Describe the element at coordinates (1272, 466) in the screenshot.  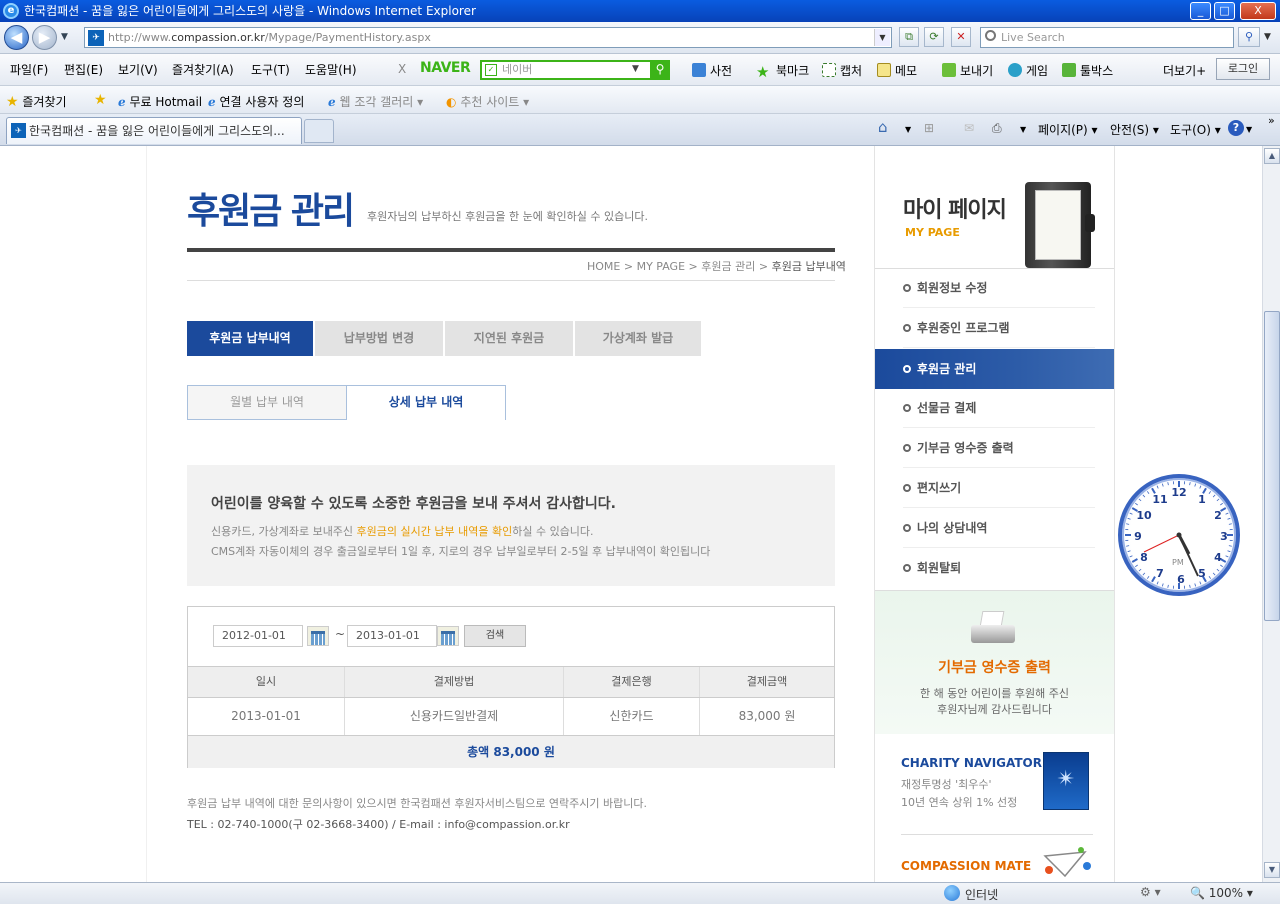
I see `scroll-thumb` at that location.